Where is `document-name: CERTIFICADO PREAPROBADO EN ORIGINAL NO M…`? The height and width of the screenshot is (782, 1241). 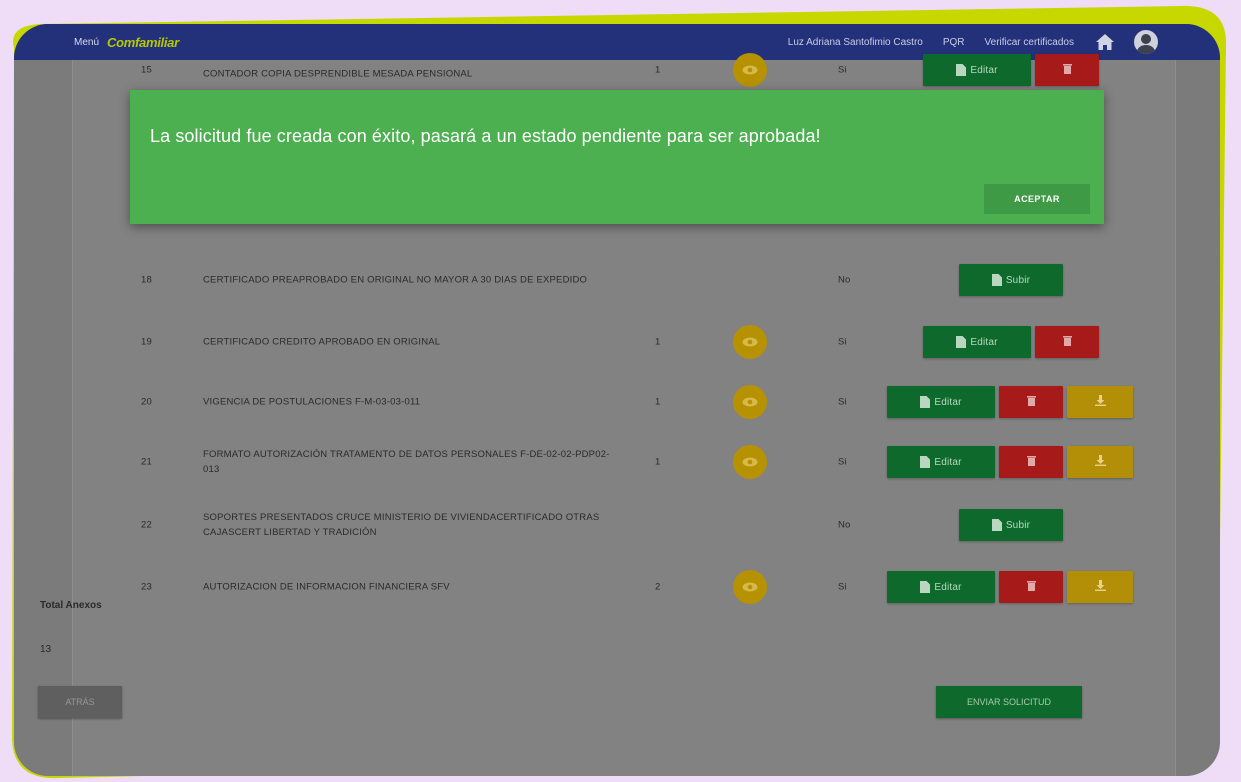
document-name: CERTIFICADO PREAPROBADO EN ORIGINAL NO M… is located at coordinates (395, 280).